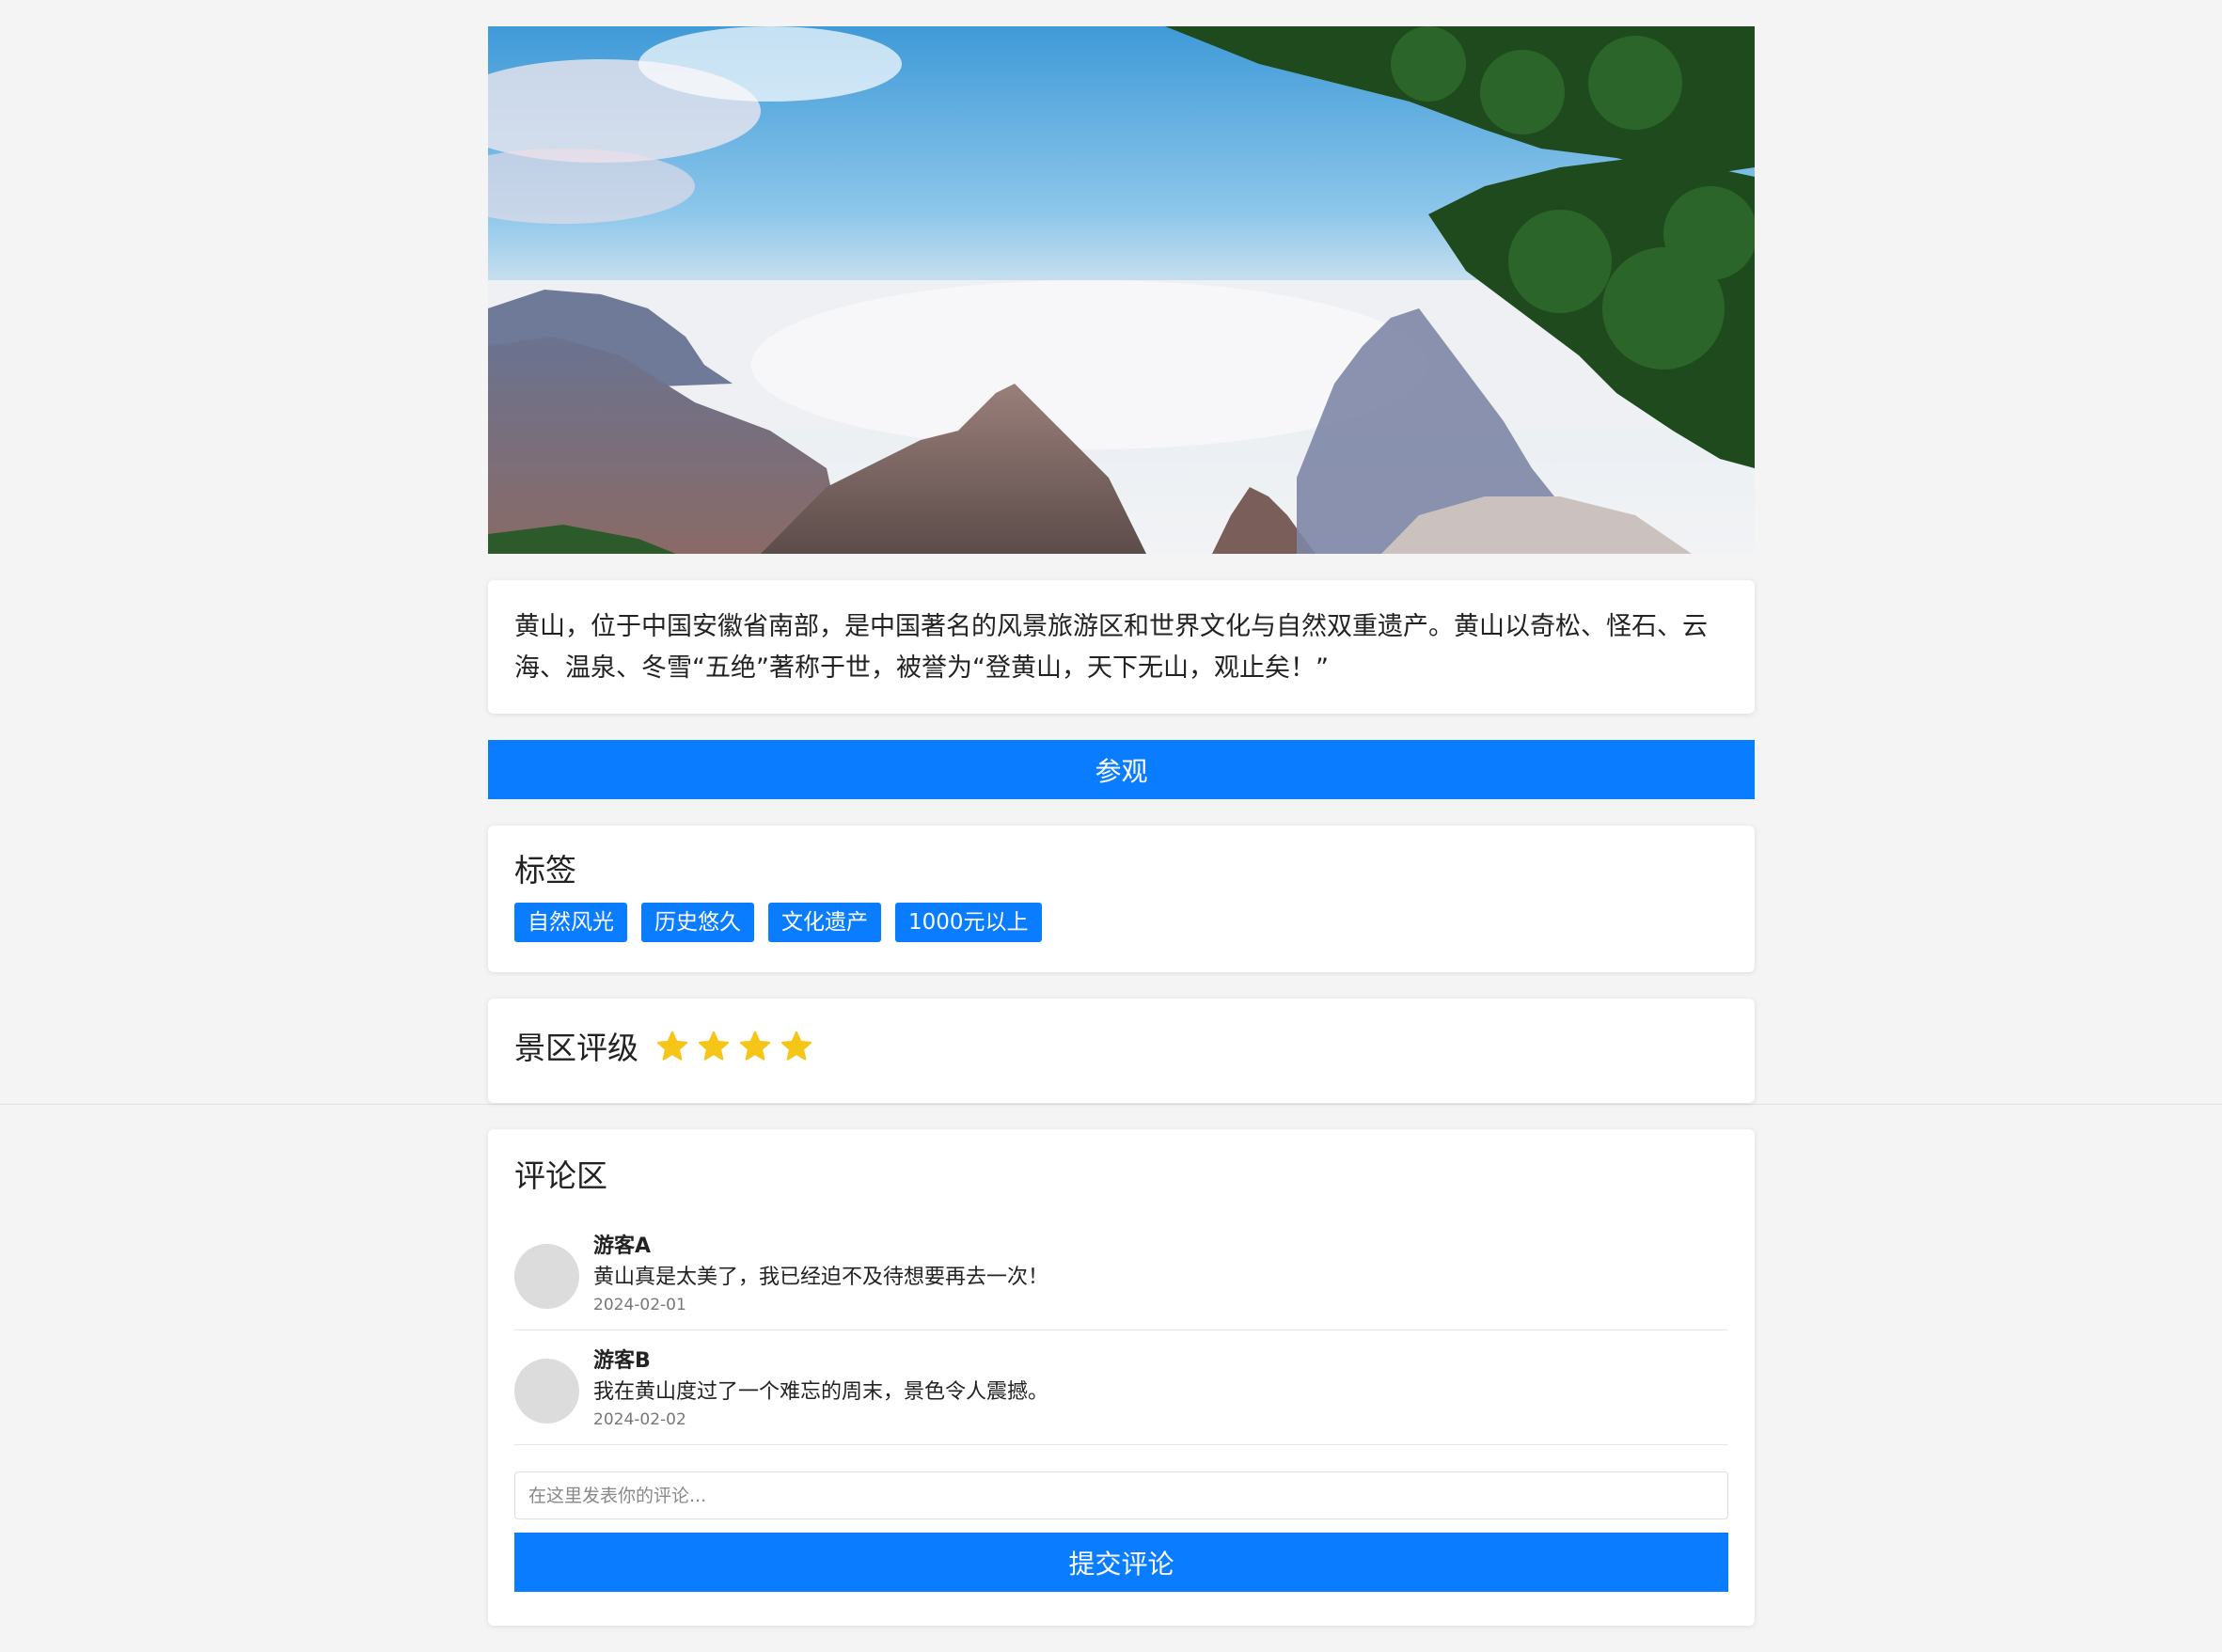 The height and width of the screenshot is (1652, 2222). Describe the element at coordinates (824, 923) in the screenshot. I see `tag-item: 文化遗产` at that location.